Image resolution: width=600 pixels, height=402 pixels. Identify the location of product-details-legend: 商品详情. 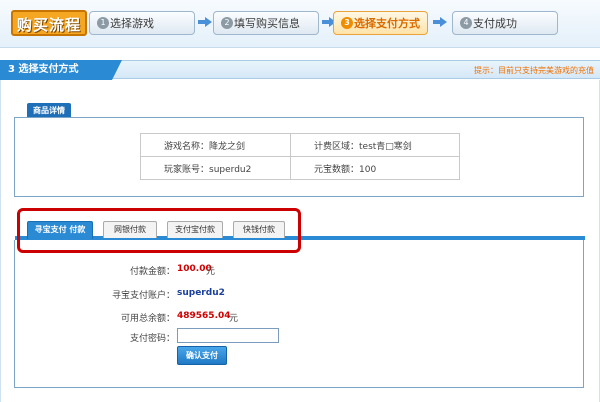
(49, 110).